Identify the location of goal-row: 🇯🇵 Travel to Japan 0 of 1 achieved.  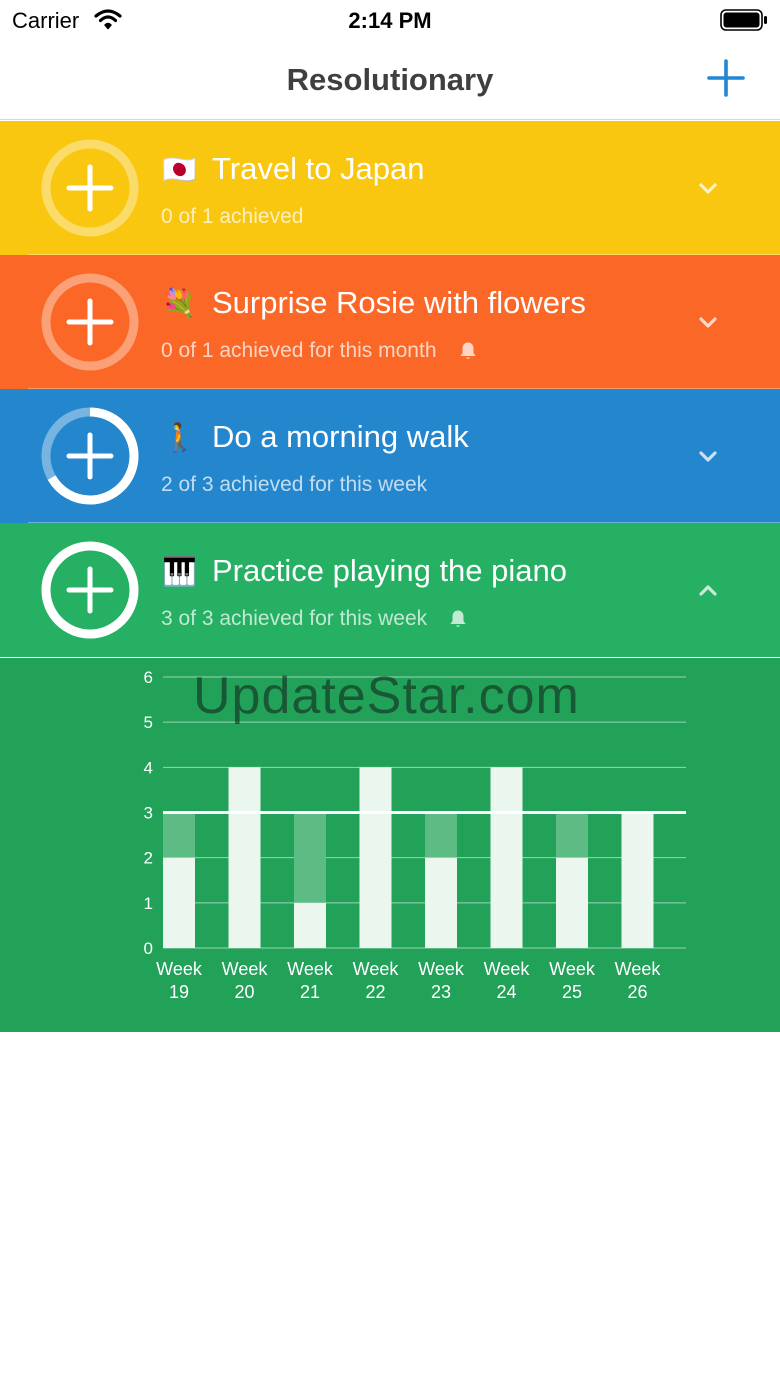
(390, 188).